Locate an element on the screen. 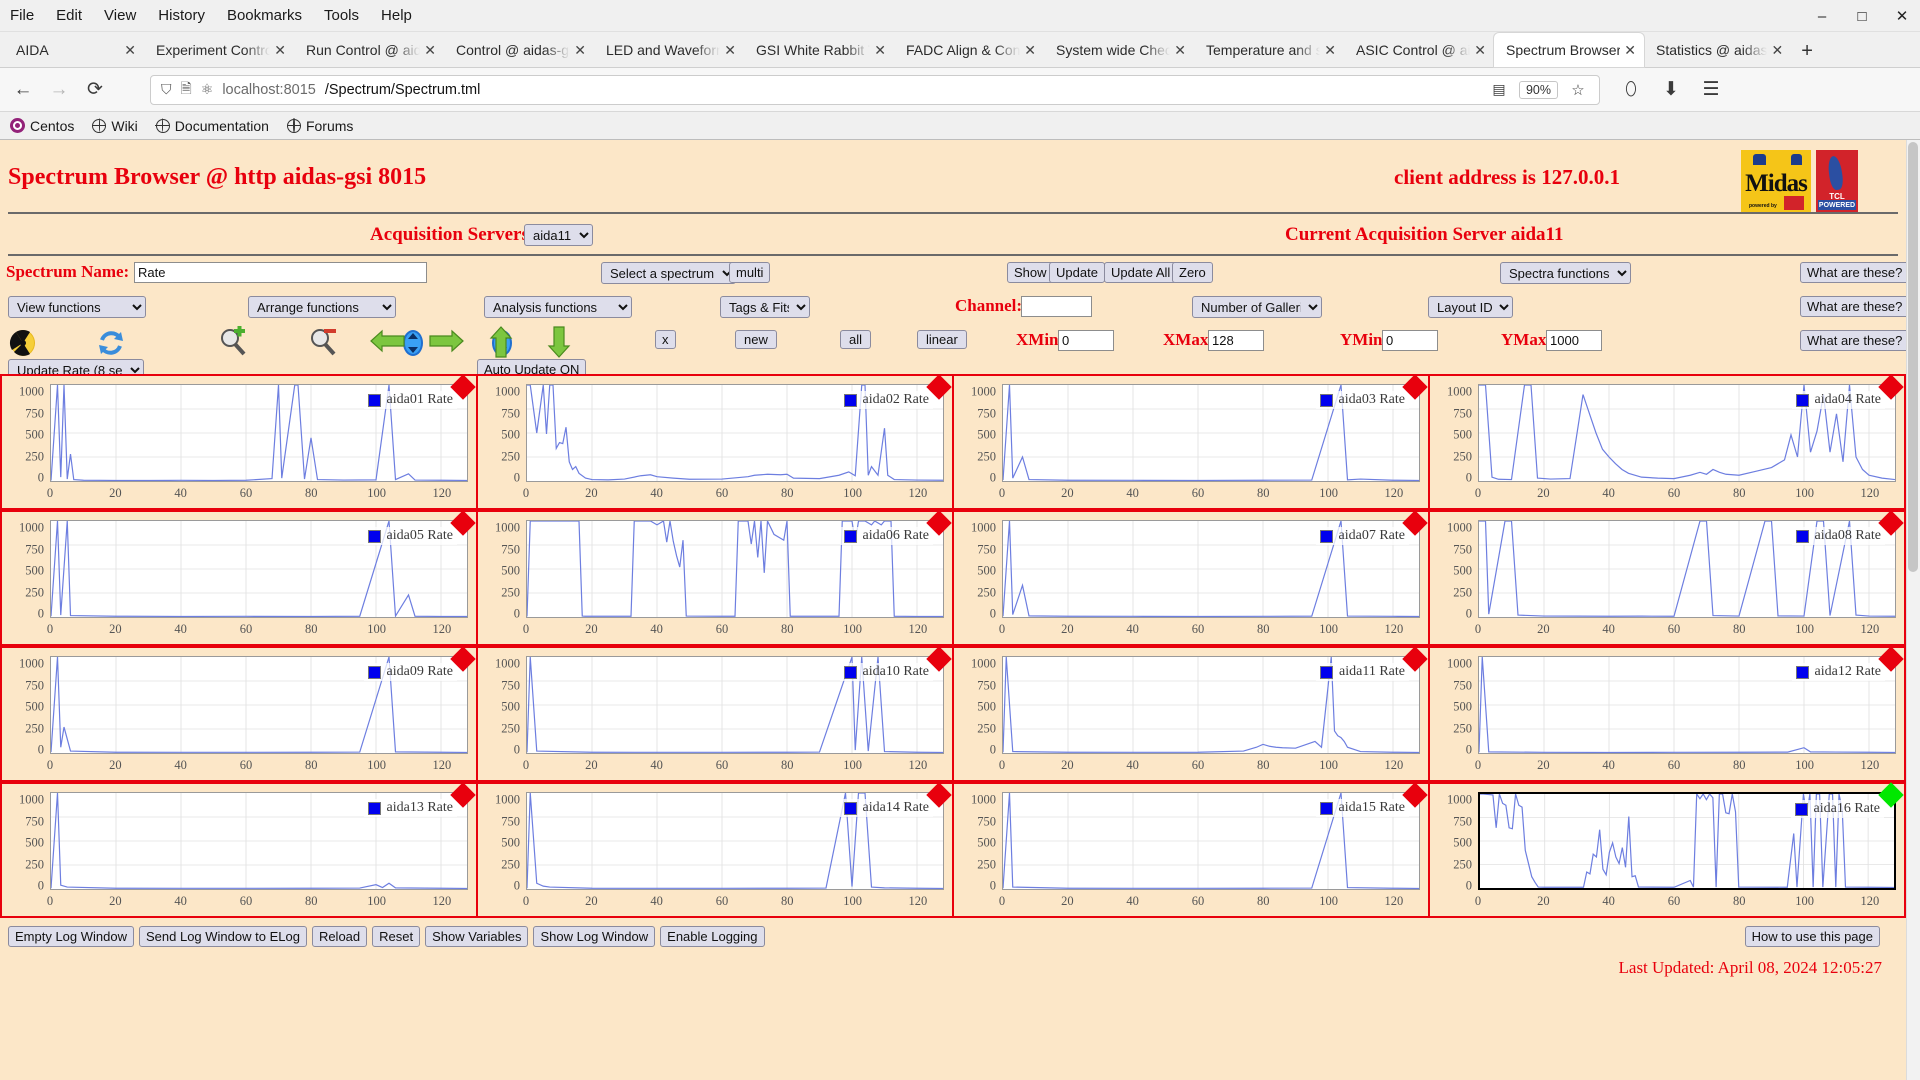  plot-area: aida15 Rate is located at coordinates (1211, 841).